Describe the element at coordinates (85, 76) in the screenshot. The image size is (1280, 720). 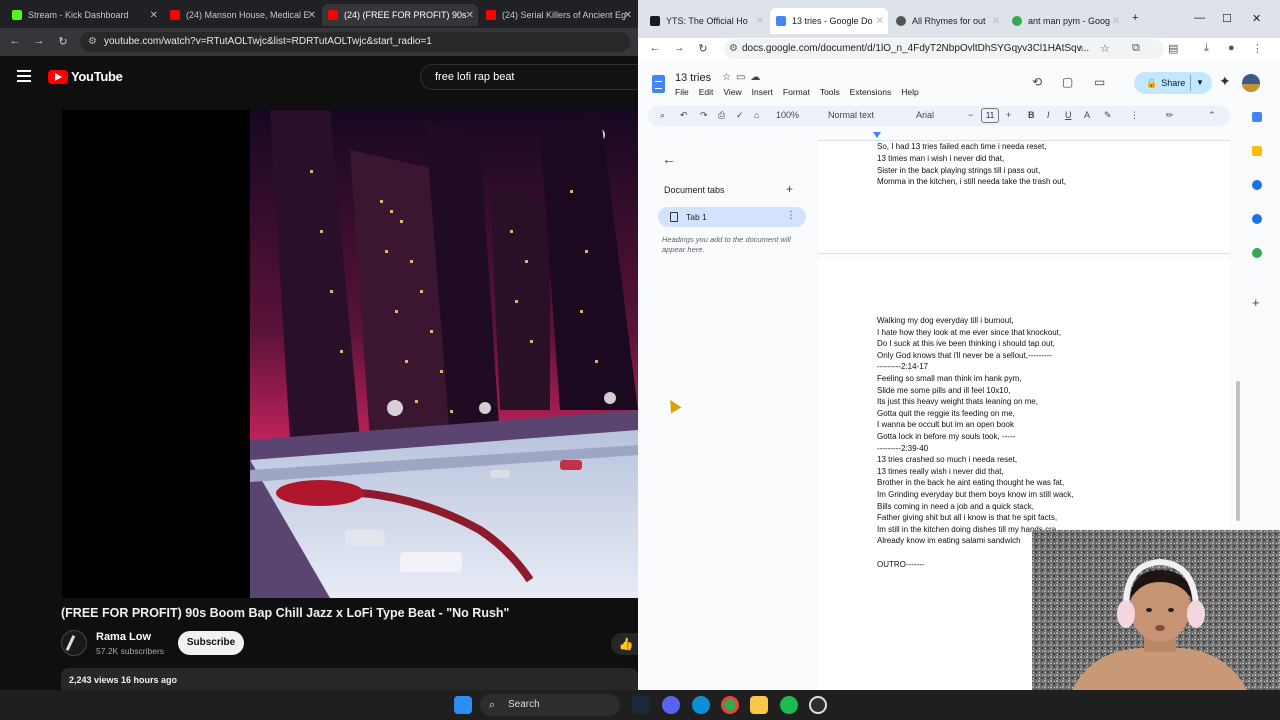
I see `youtube-logo: YouTube` at that location.